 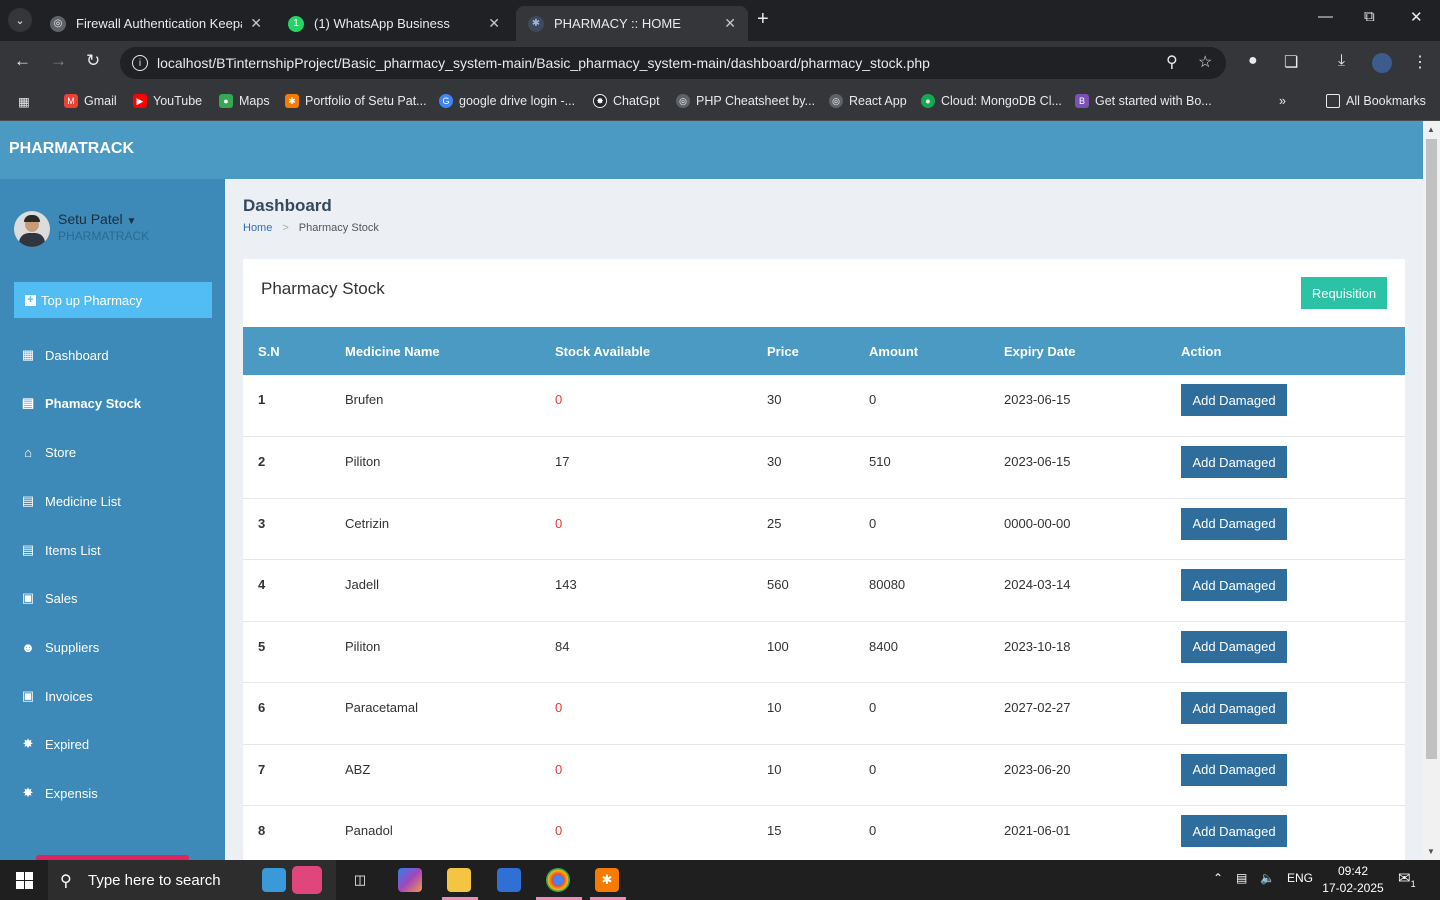 I want to click on taskbar-search-box: ⚲ Type here to search, so click(x=192, y=880).